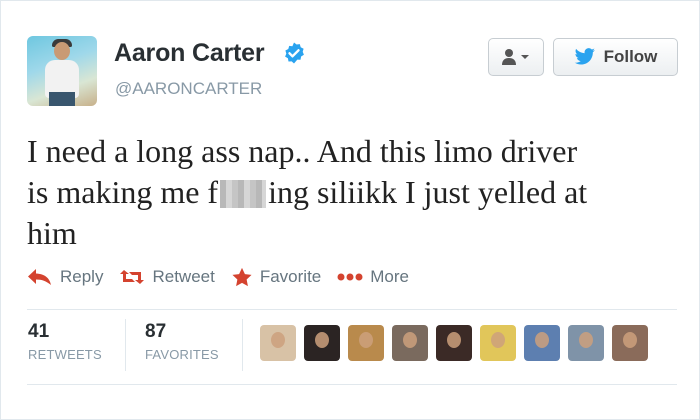 This screenshot has height=420, width=700. What do you see at coordinates (123, 192) in the screenshot?
I see `tweet-line-2-start: is making me f` at bounding box center [123, 192].